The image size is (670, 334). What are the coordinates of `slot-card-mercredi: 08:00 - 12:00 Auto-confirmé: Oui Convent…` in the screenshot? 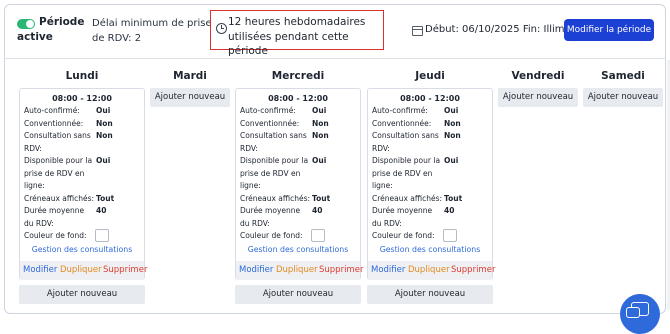 It's located at (299, 184).